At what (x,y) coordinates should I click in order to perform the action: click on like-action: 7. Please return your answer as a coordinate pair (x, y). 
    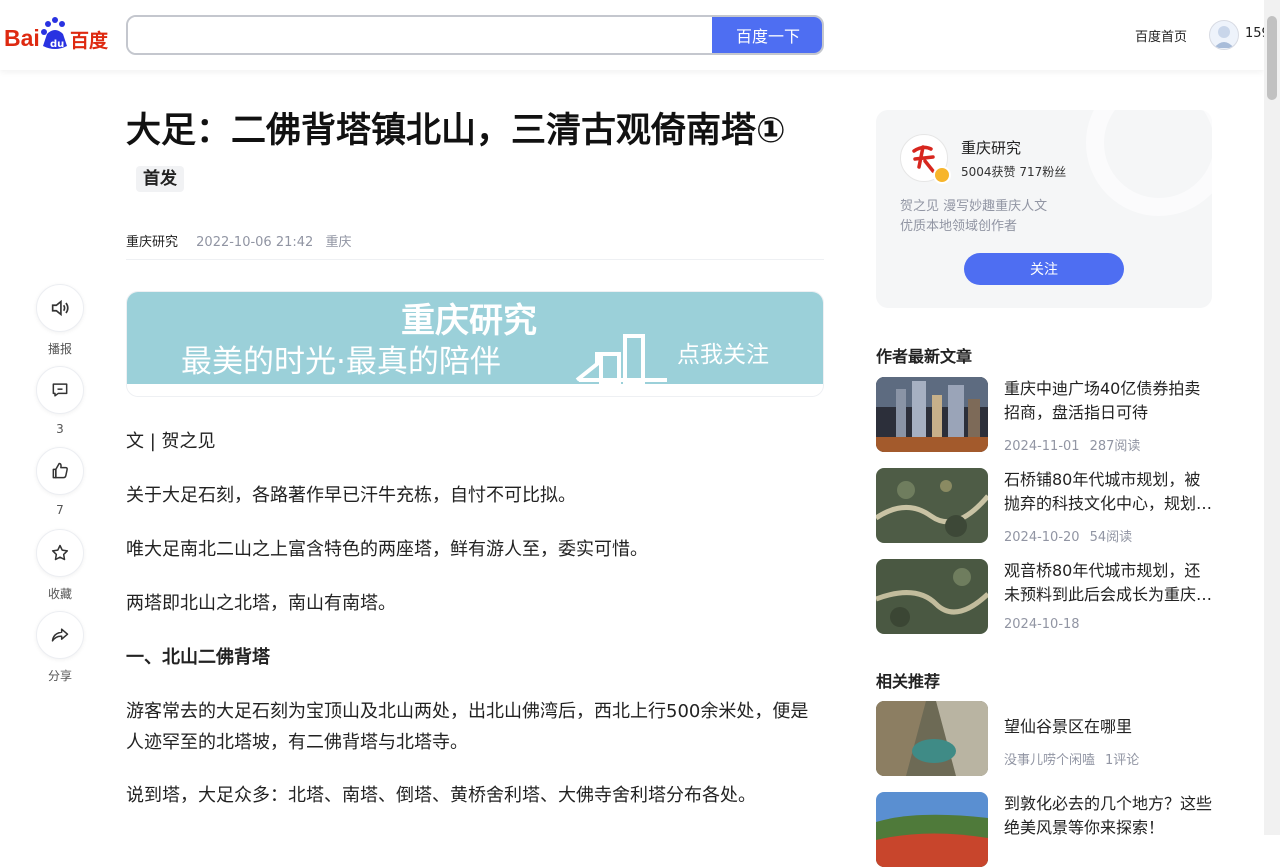
    Looking at the image, I should click on (60, 482).